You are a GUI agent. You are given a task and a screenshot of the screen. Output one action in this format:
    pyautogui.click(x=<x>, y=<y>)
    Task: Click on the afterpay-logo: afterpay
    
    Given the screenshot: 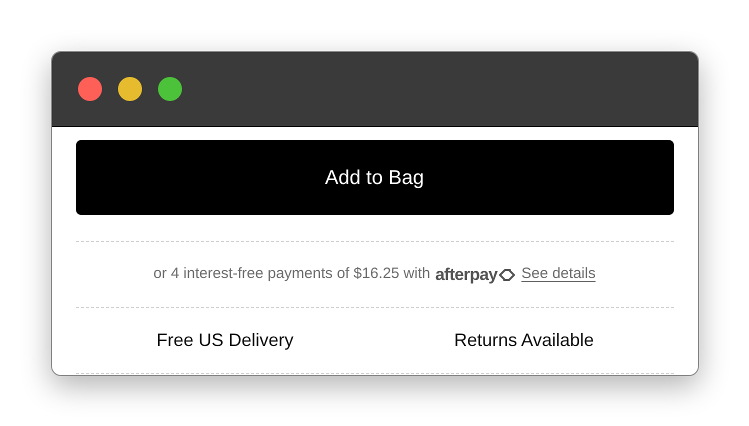 What is the action you would take?
    pyautogui.click(x=466, y=275)
    